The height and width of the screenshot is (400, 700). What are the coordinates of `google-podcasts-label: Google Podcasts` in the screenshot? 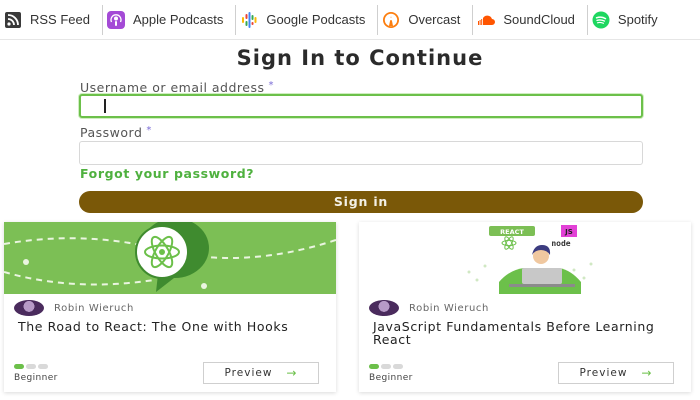 It's located at (316, 19).